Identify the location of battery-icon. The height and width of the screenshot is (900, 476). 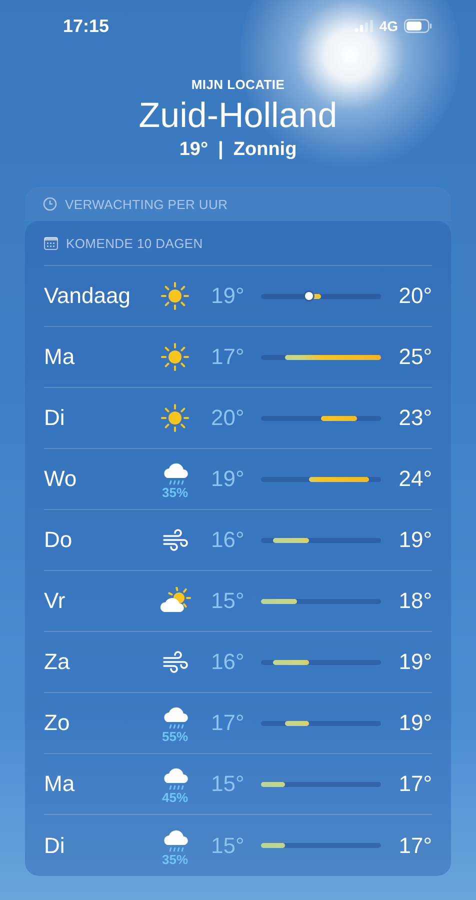
(418, 26).